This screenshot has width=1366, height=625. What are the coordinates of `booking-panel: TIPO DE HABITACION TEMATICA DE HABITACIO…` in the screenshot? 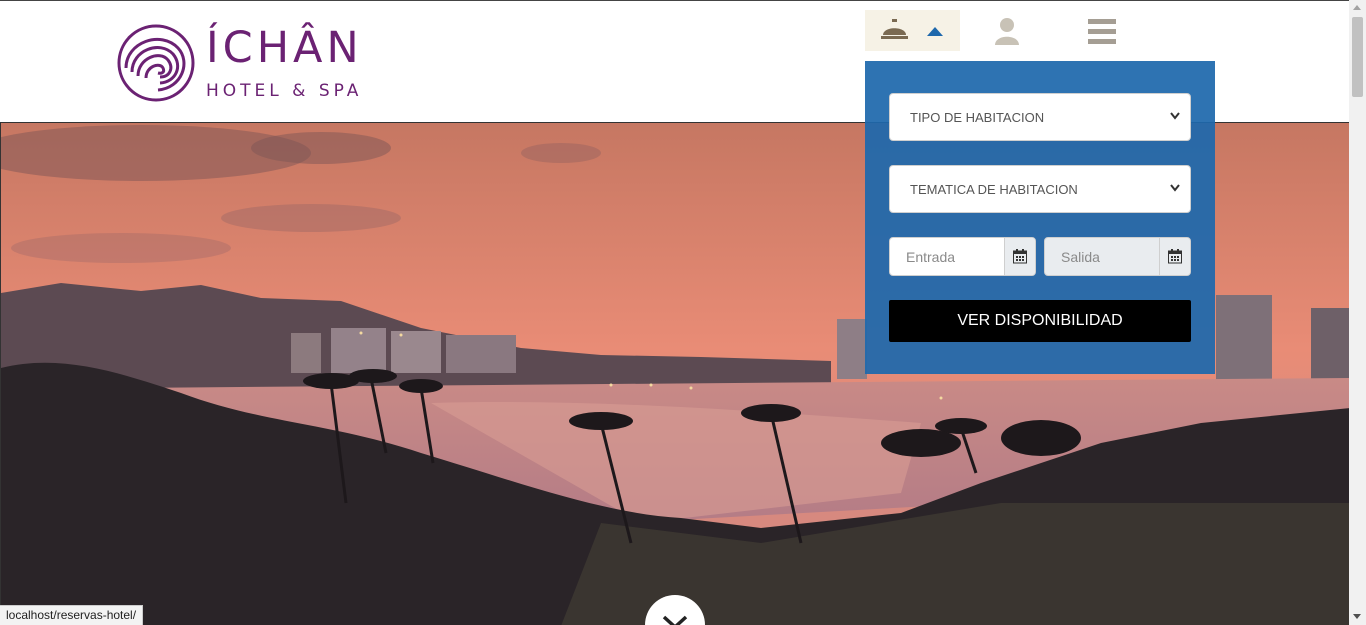 It's located at (1040, 217).